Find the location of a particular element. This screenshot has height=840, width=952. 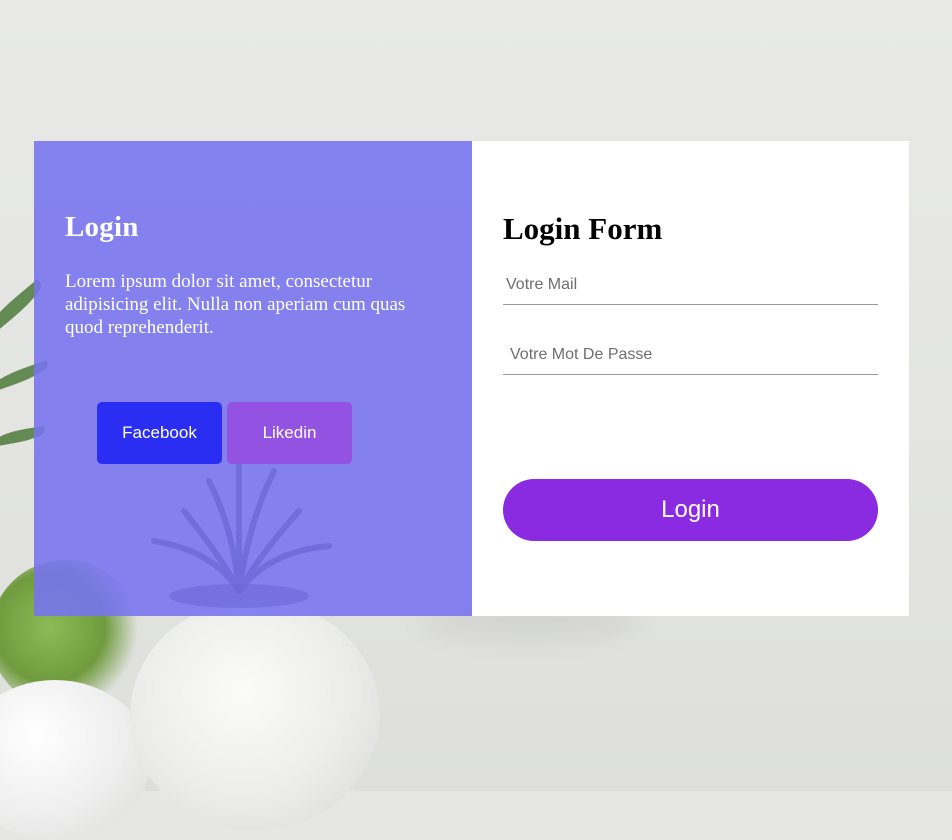

panel-title: Login is located at coordinates (102, 227).